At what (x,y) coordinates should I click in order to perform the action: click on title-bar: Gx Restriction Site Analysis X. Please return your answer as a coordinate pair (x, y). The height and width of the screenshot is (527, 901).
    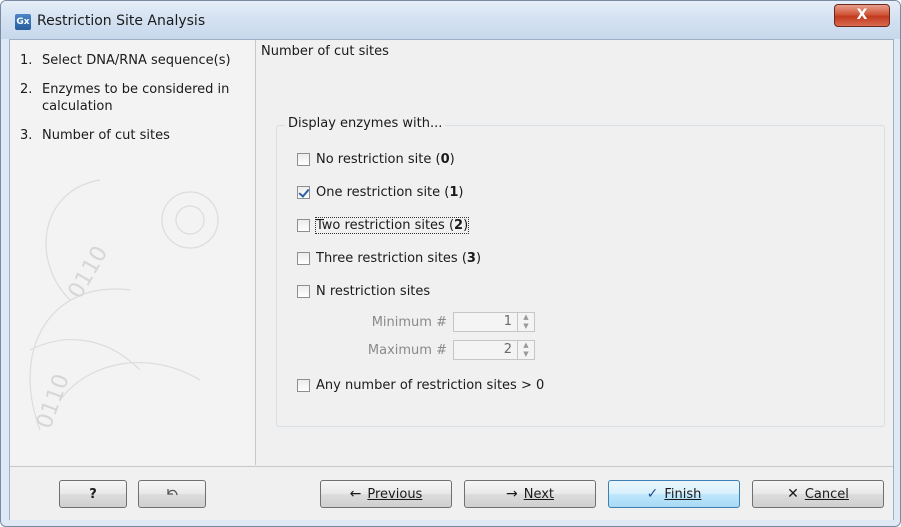
    Looking at the image, I should click on (450, 20).